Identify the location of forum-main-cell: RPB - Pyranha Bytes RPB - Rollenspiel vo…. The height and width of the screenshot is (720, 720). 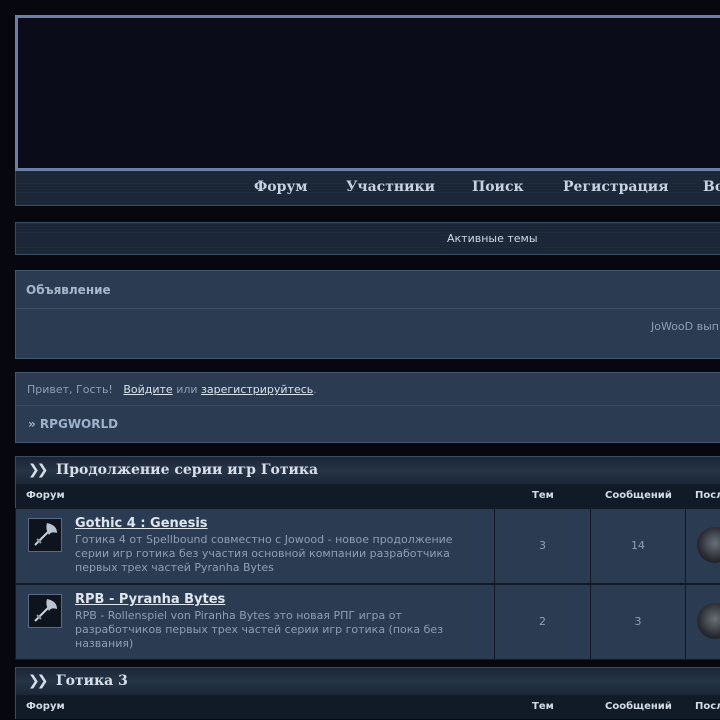
(255, 622).